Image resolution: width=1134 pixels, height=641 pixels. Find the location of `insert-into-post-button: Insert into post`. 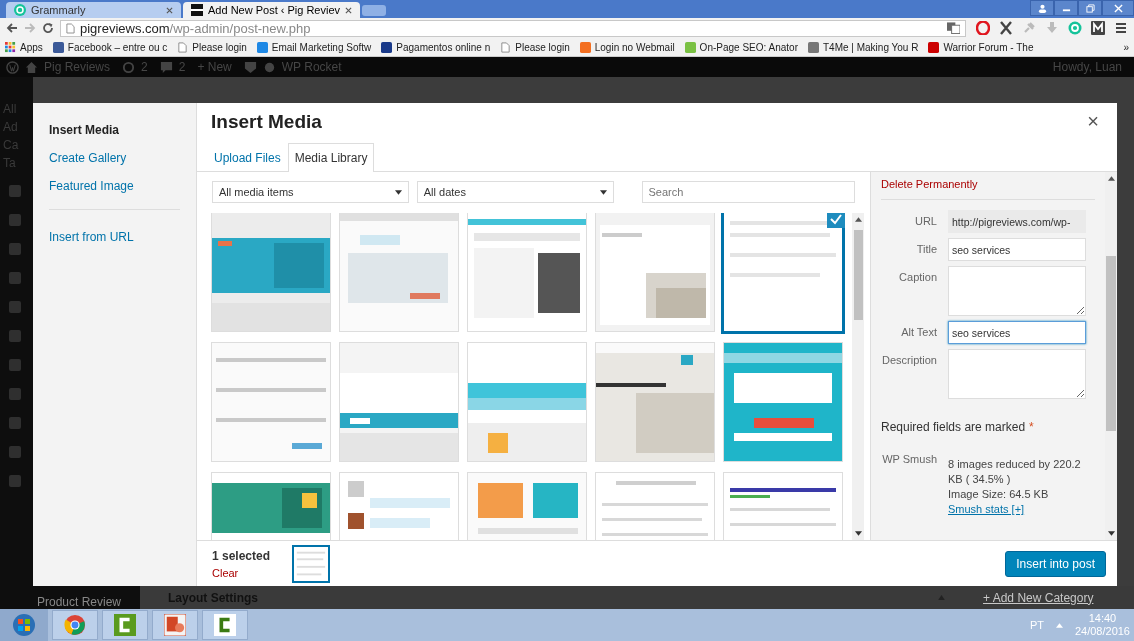

insert-into-post-button: Insert into post is located at coordinates (1055, 563).